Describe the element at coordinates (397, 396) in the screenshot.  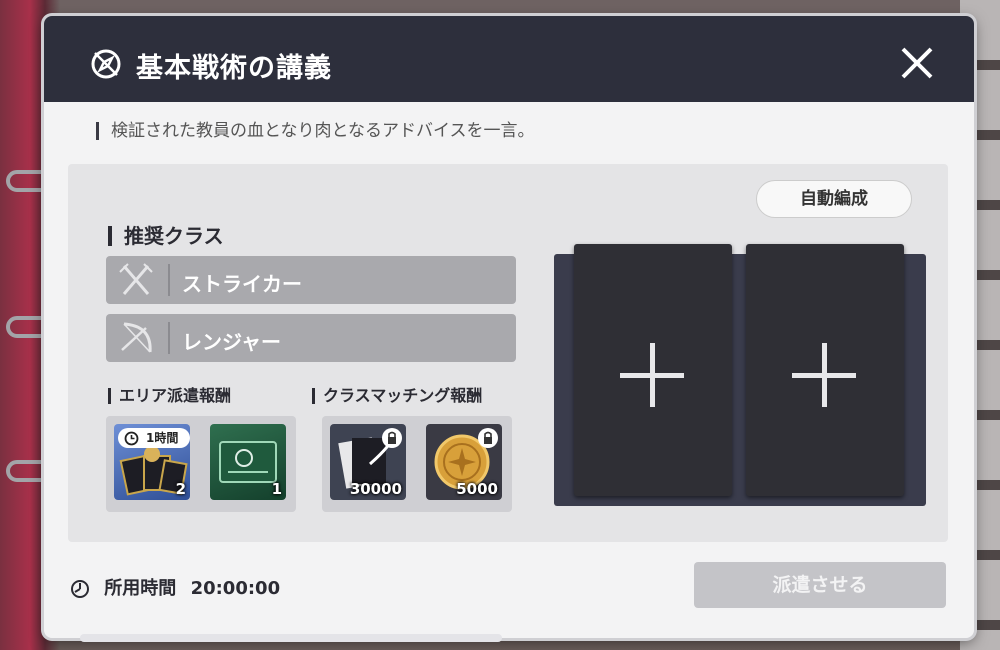
I see `class-reward-heading: クラスマッチング報酬` at that location.